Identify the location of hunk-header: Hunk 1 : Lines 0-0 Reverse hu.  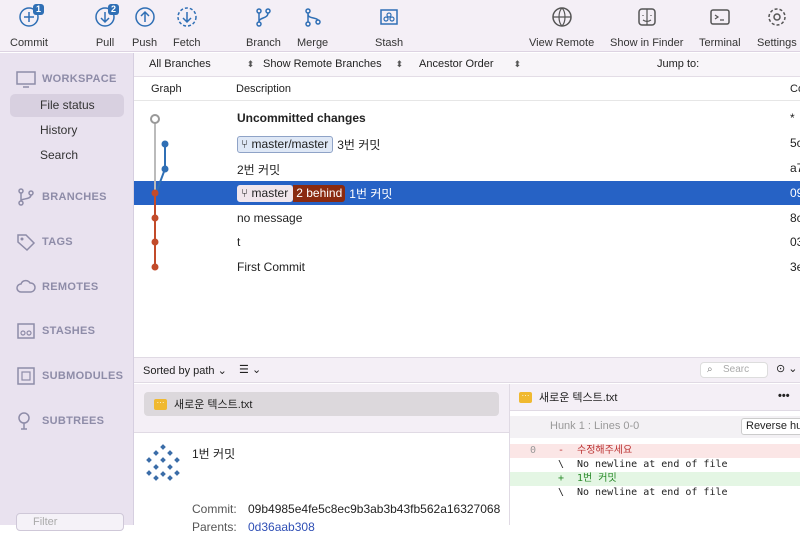
(655, 427).